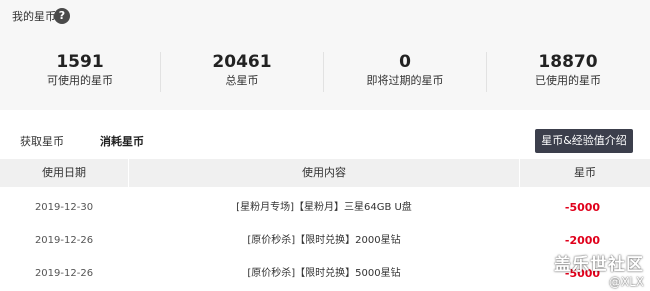  I want to click on coin-exp-intro-button: 星币&经验值介绍, so click(584, 141).